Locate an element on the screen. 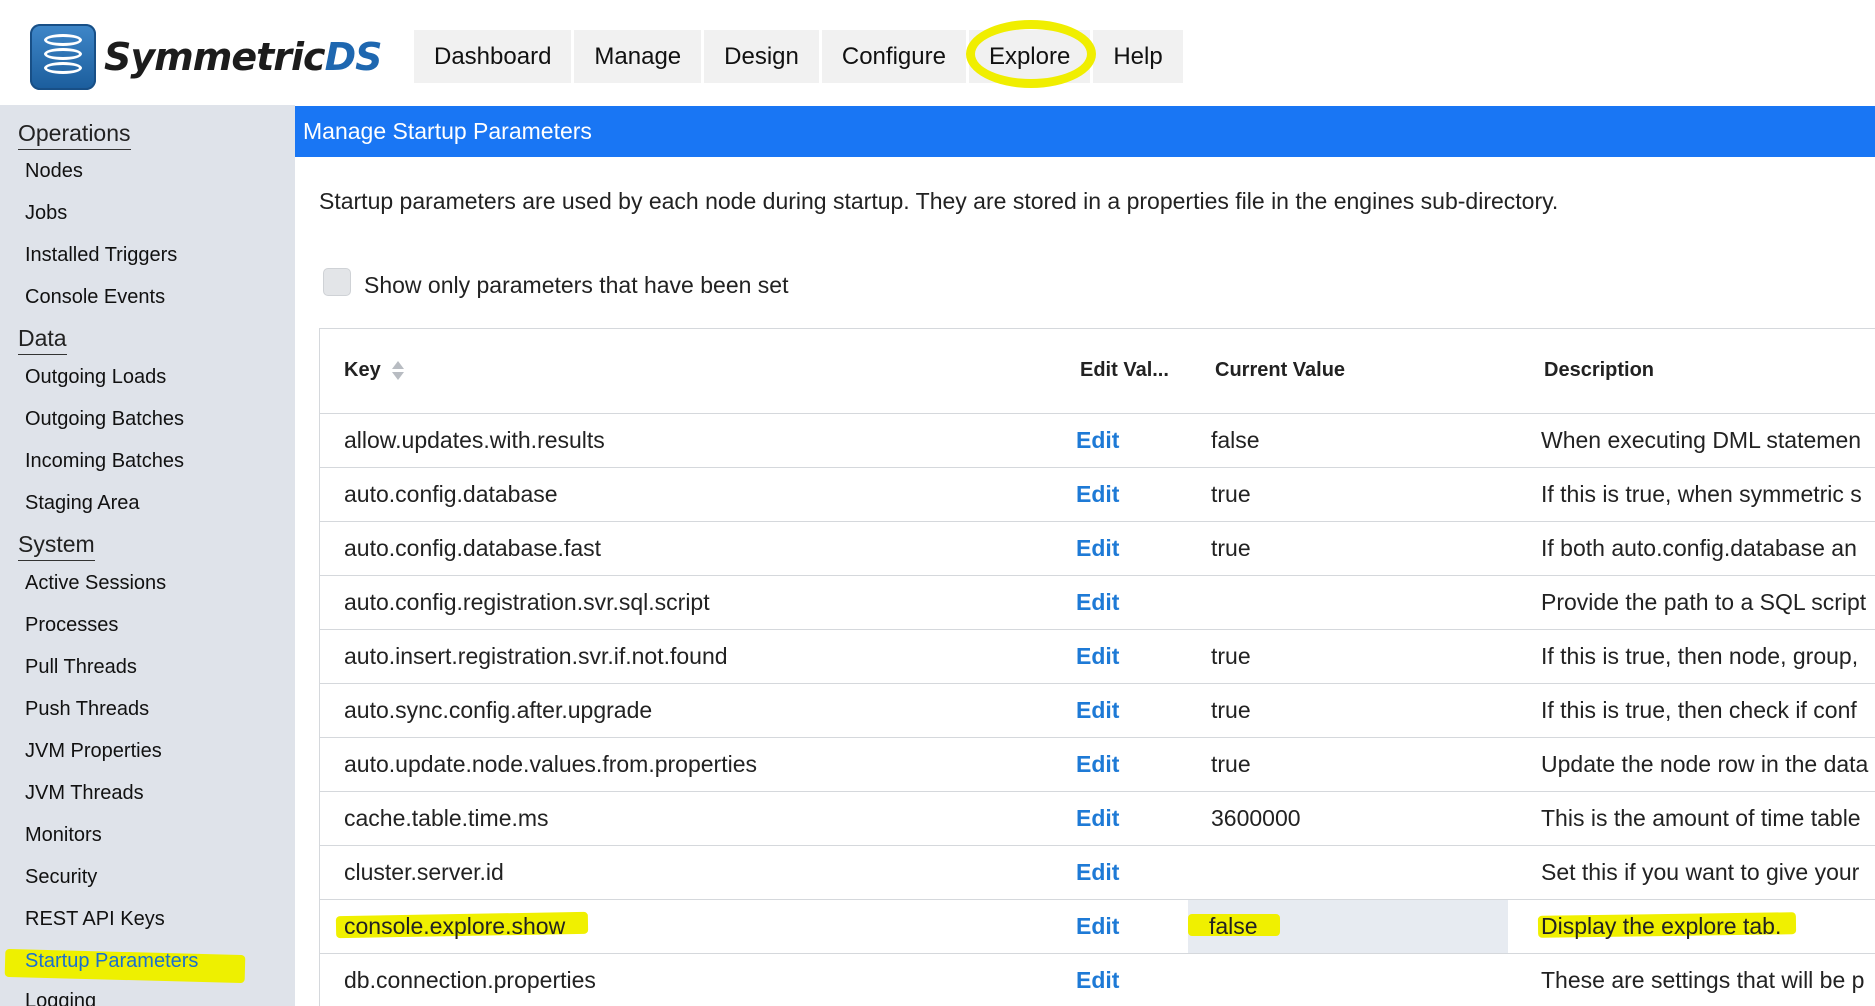 This screenshot has width=1875, height=1006. cell-key: allow.updates.with.results is located at coordinates (694, 440).